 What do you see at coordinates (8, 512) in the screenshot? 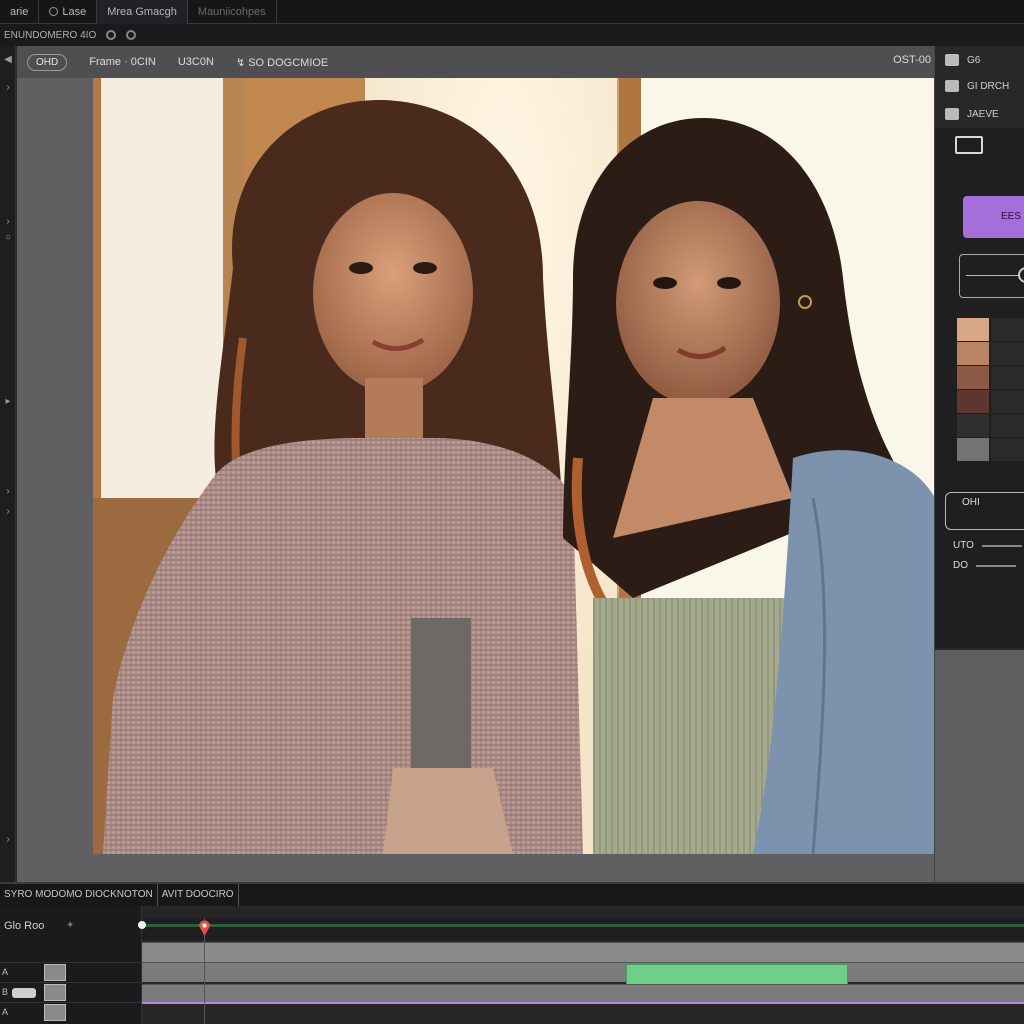
I see `pen-tool-icon: ›` at bounding box center [8, 512].